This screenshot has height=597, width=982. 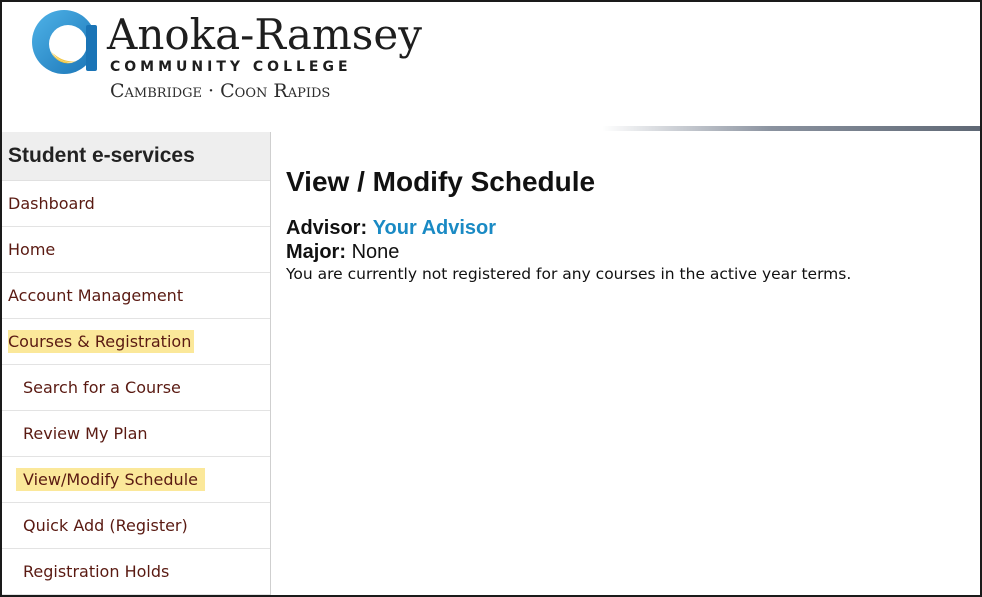 I want to click on stylized-a-sun-icon, so click(x=66, y=42).